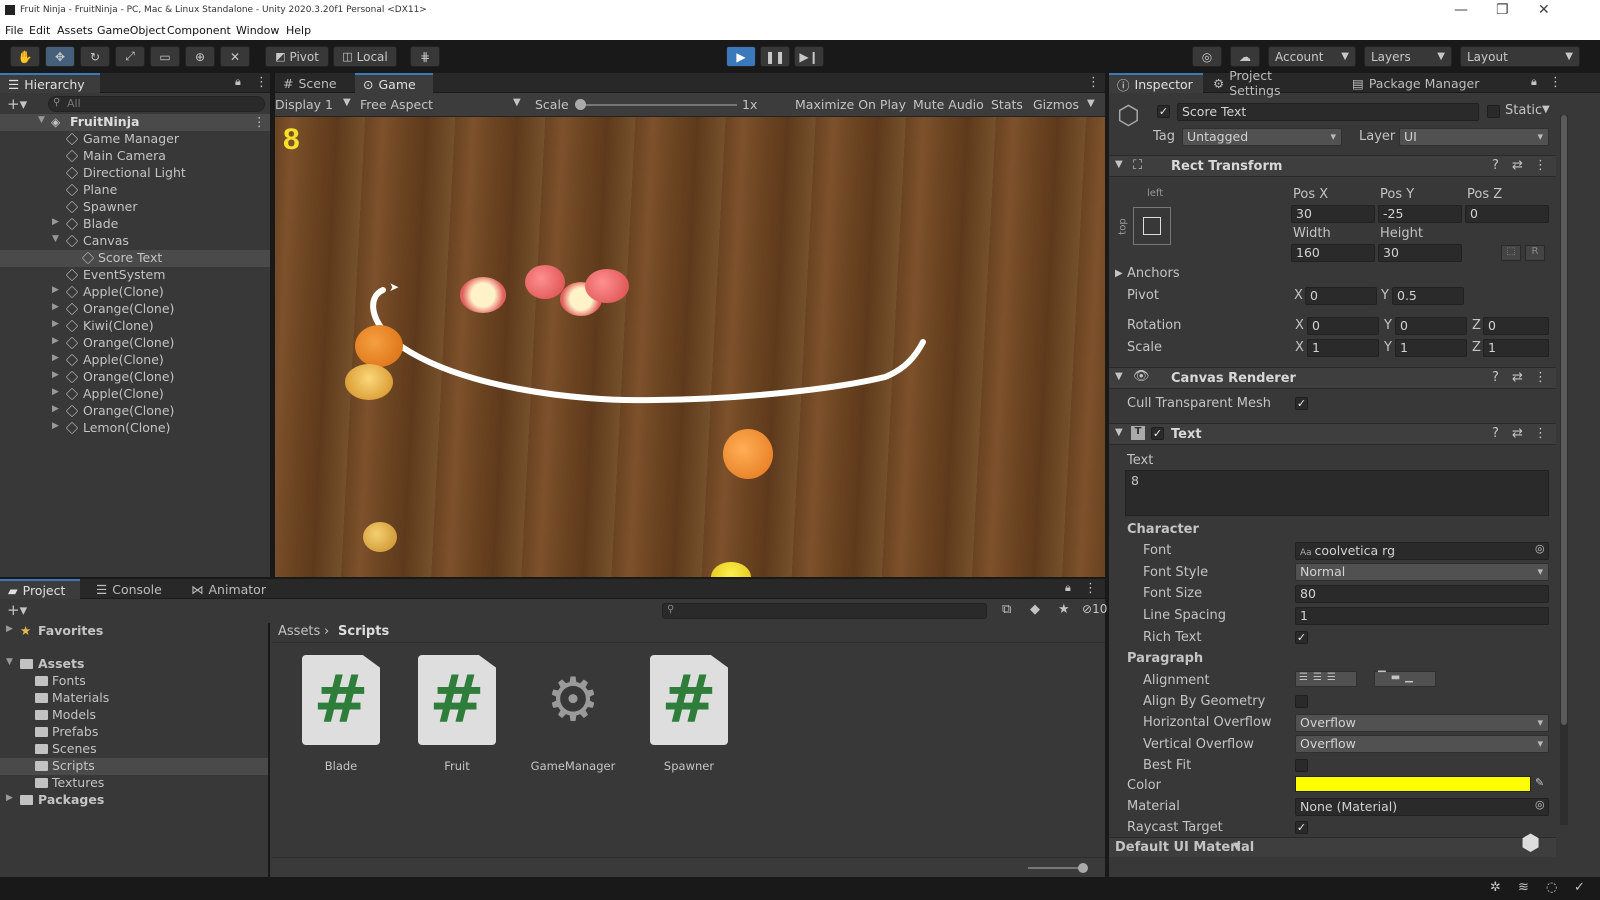 This screenshot has height=900, width=1600. I want to click on material-field: None (Material), so click(1422, 807).